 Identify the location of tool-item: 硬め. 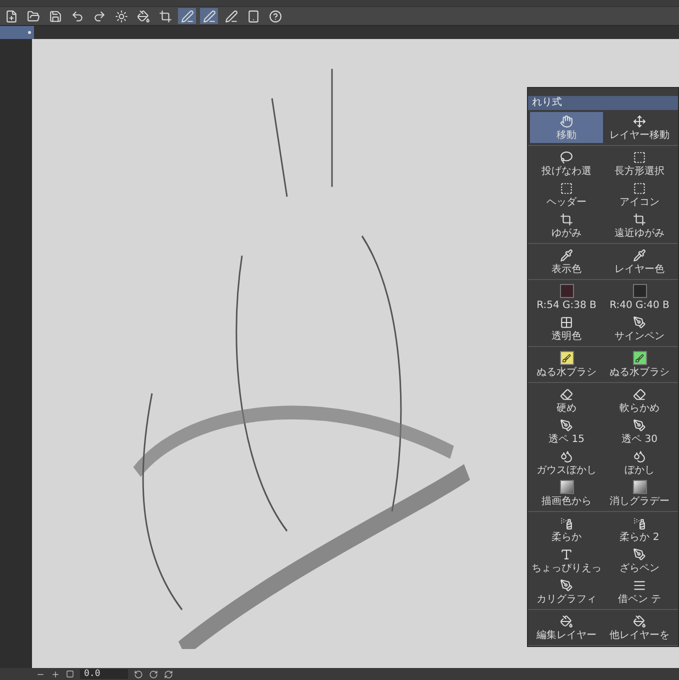
(566, 400).